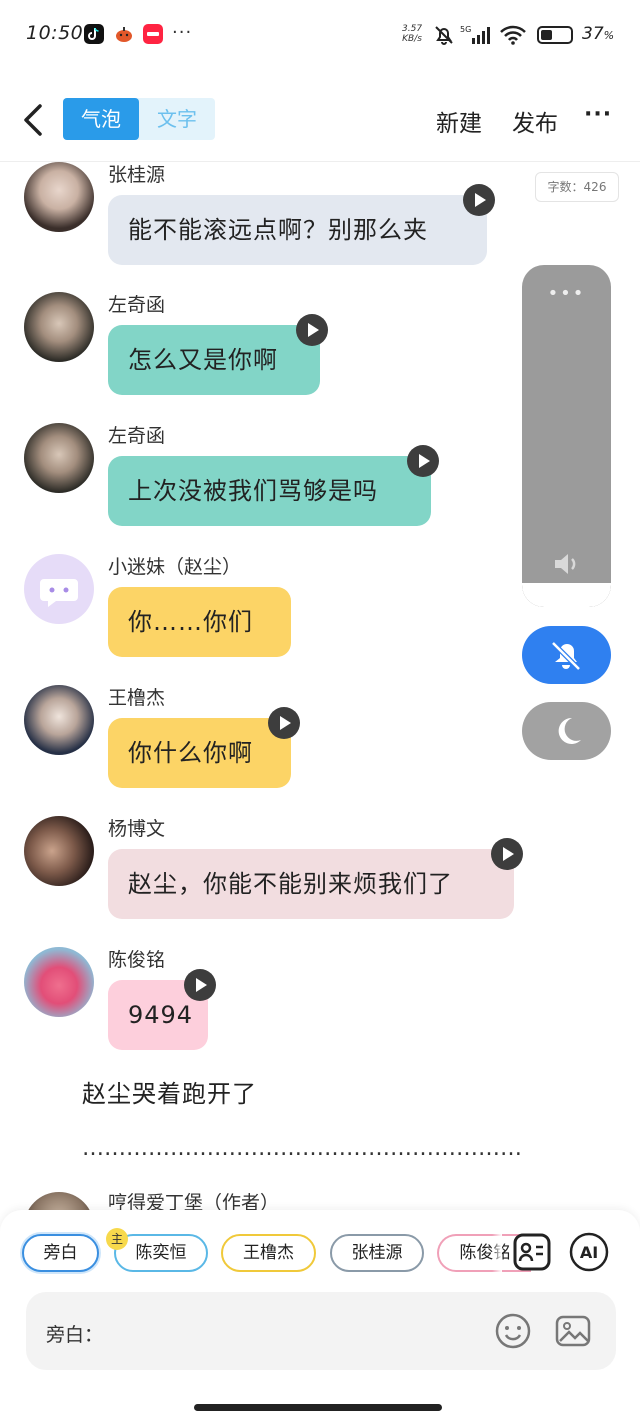  Describe the element at coordinates (177, 119) in the screenshot. I see `tab-text: 文字` at that location.